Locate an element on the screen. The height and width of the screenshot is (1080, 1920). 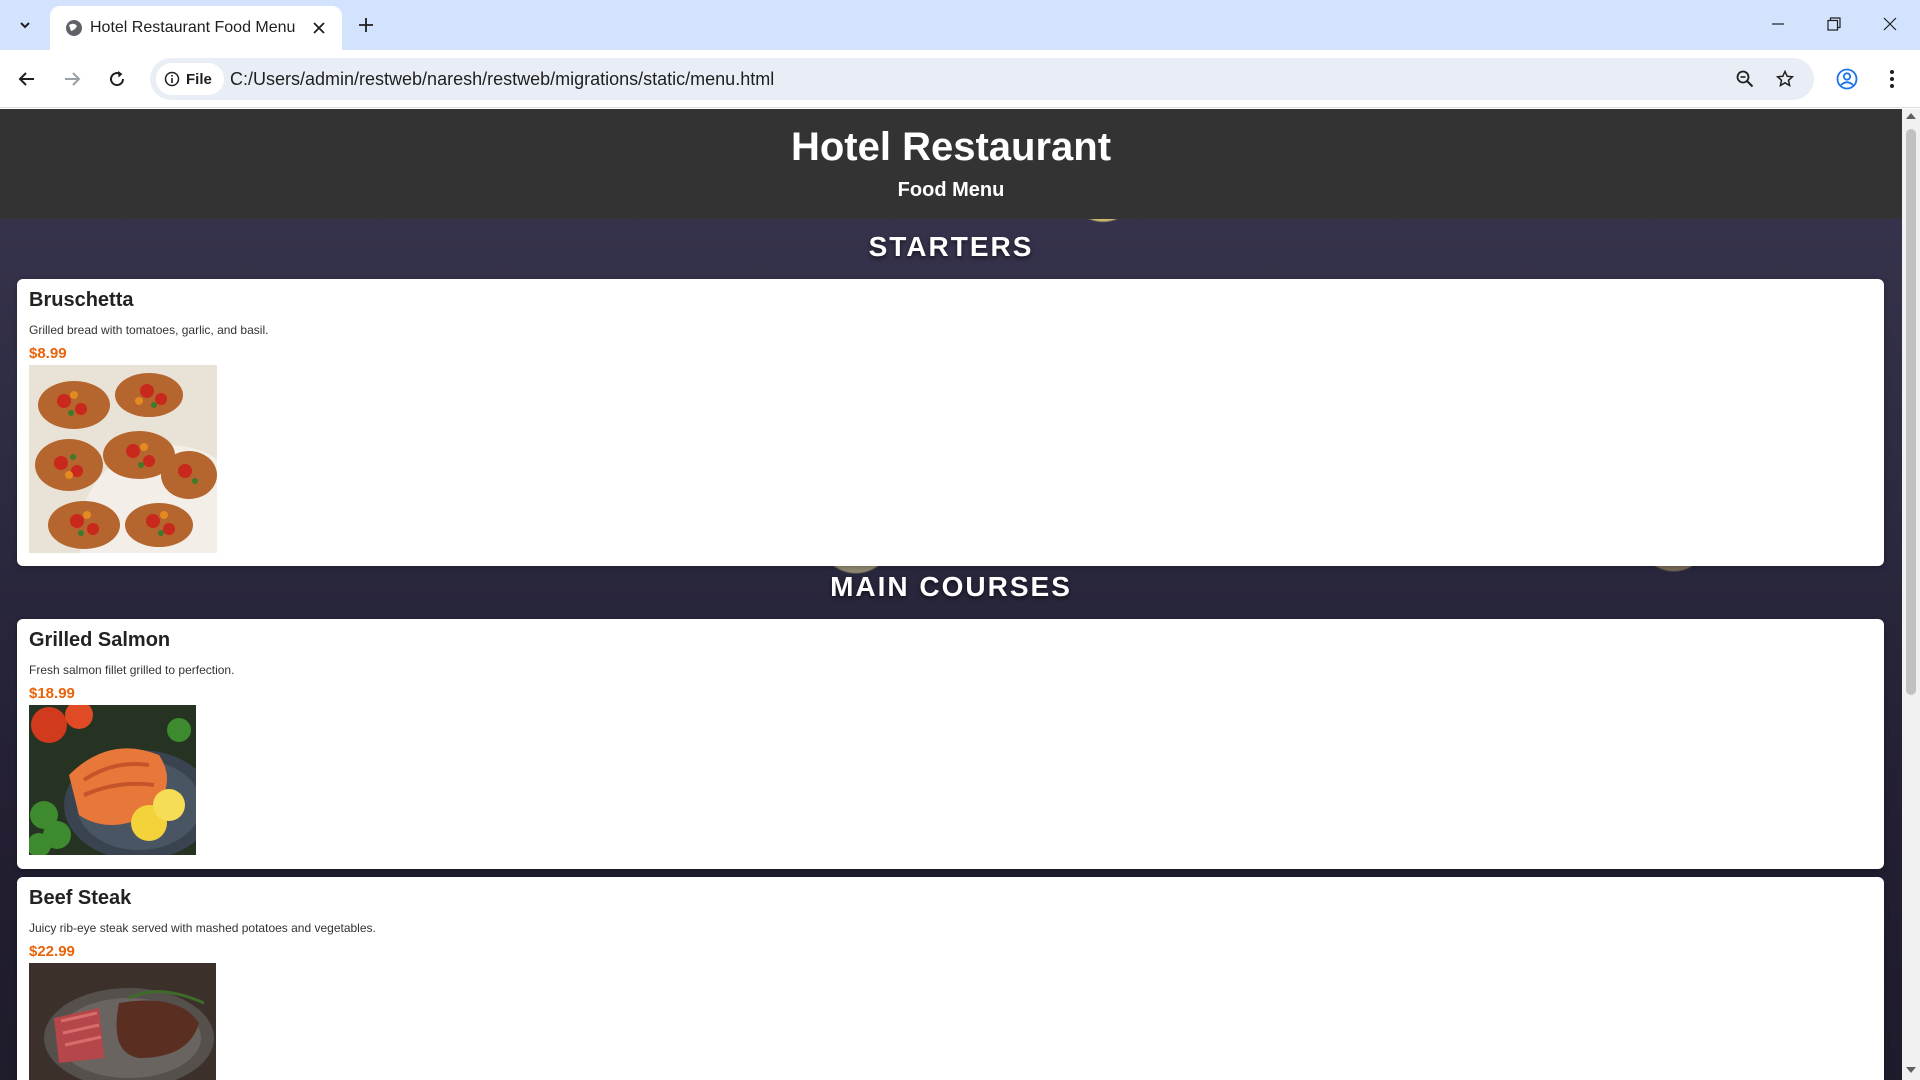
reload-icon is located at coordinates (117, 79).